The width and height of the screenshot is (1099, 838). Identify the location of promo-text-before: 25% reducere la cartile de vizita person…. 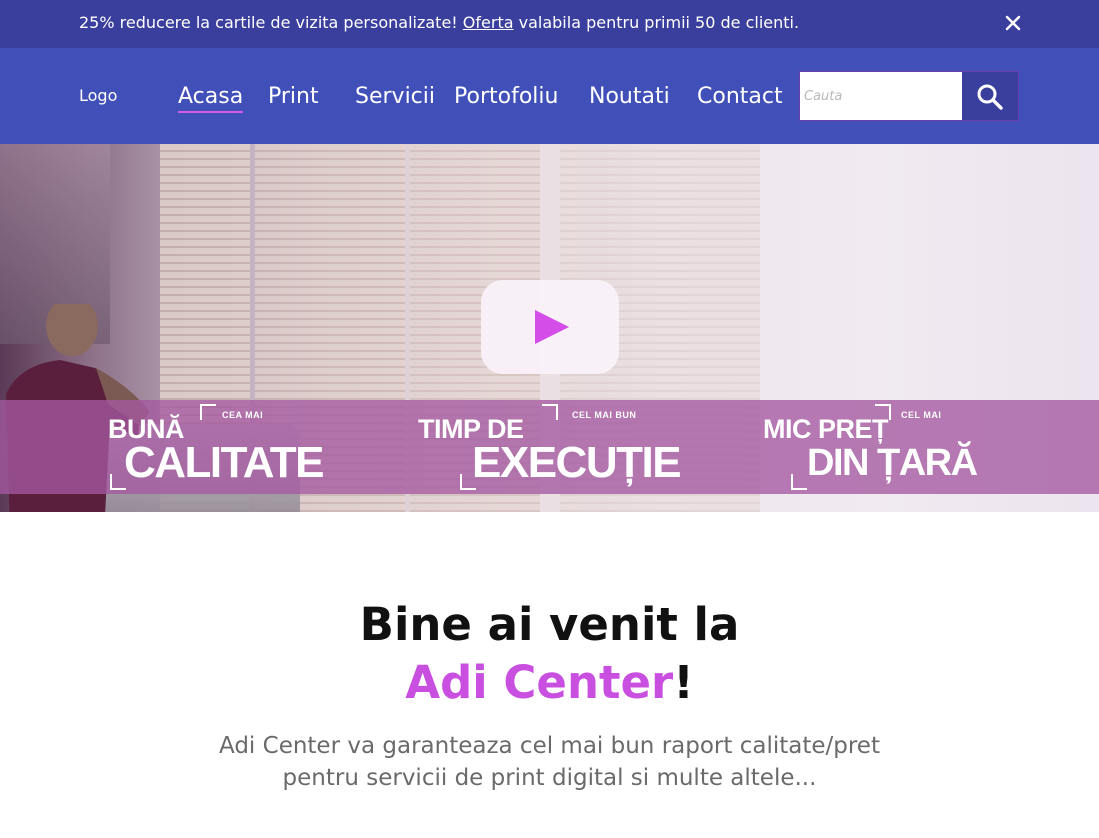
(271, 22).